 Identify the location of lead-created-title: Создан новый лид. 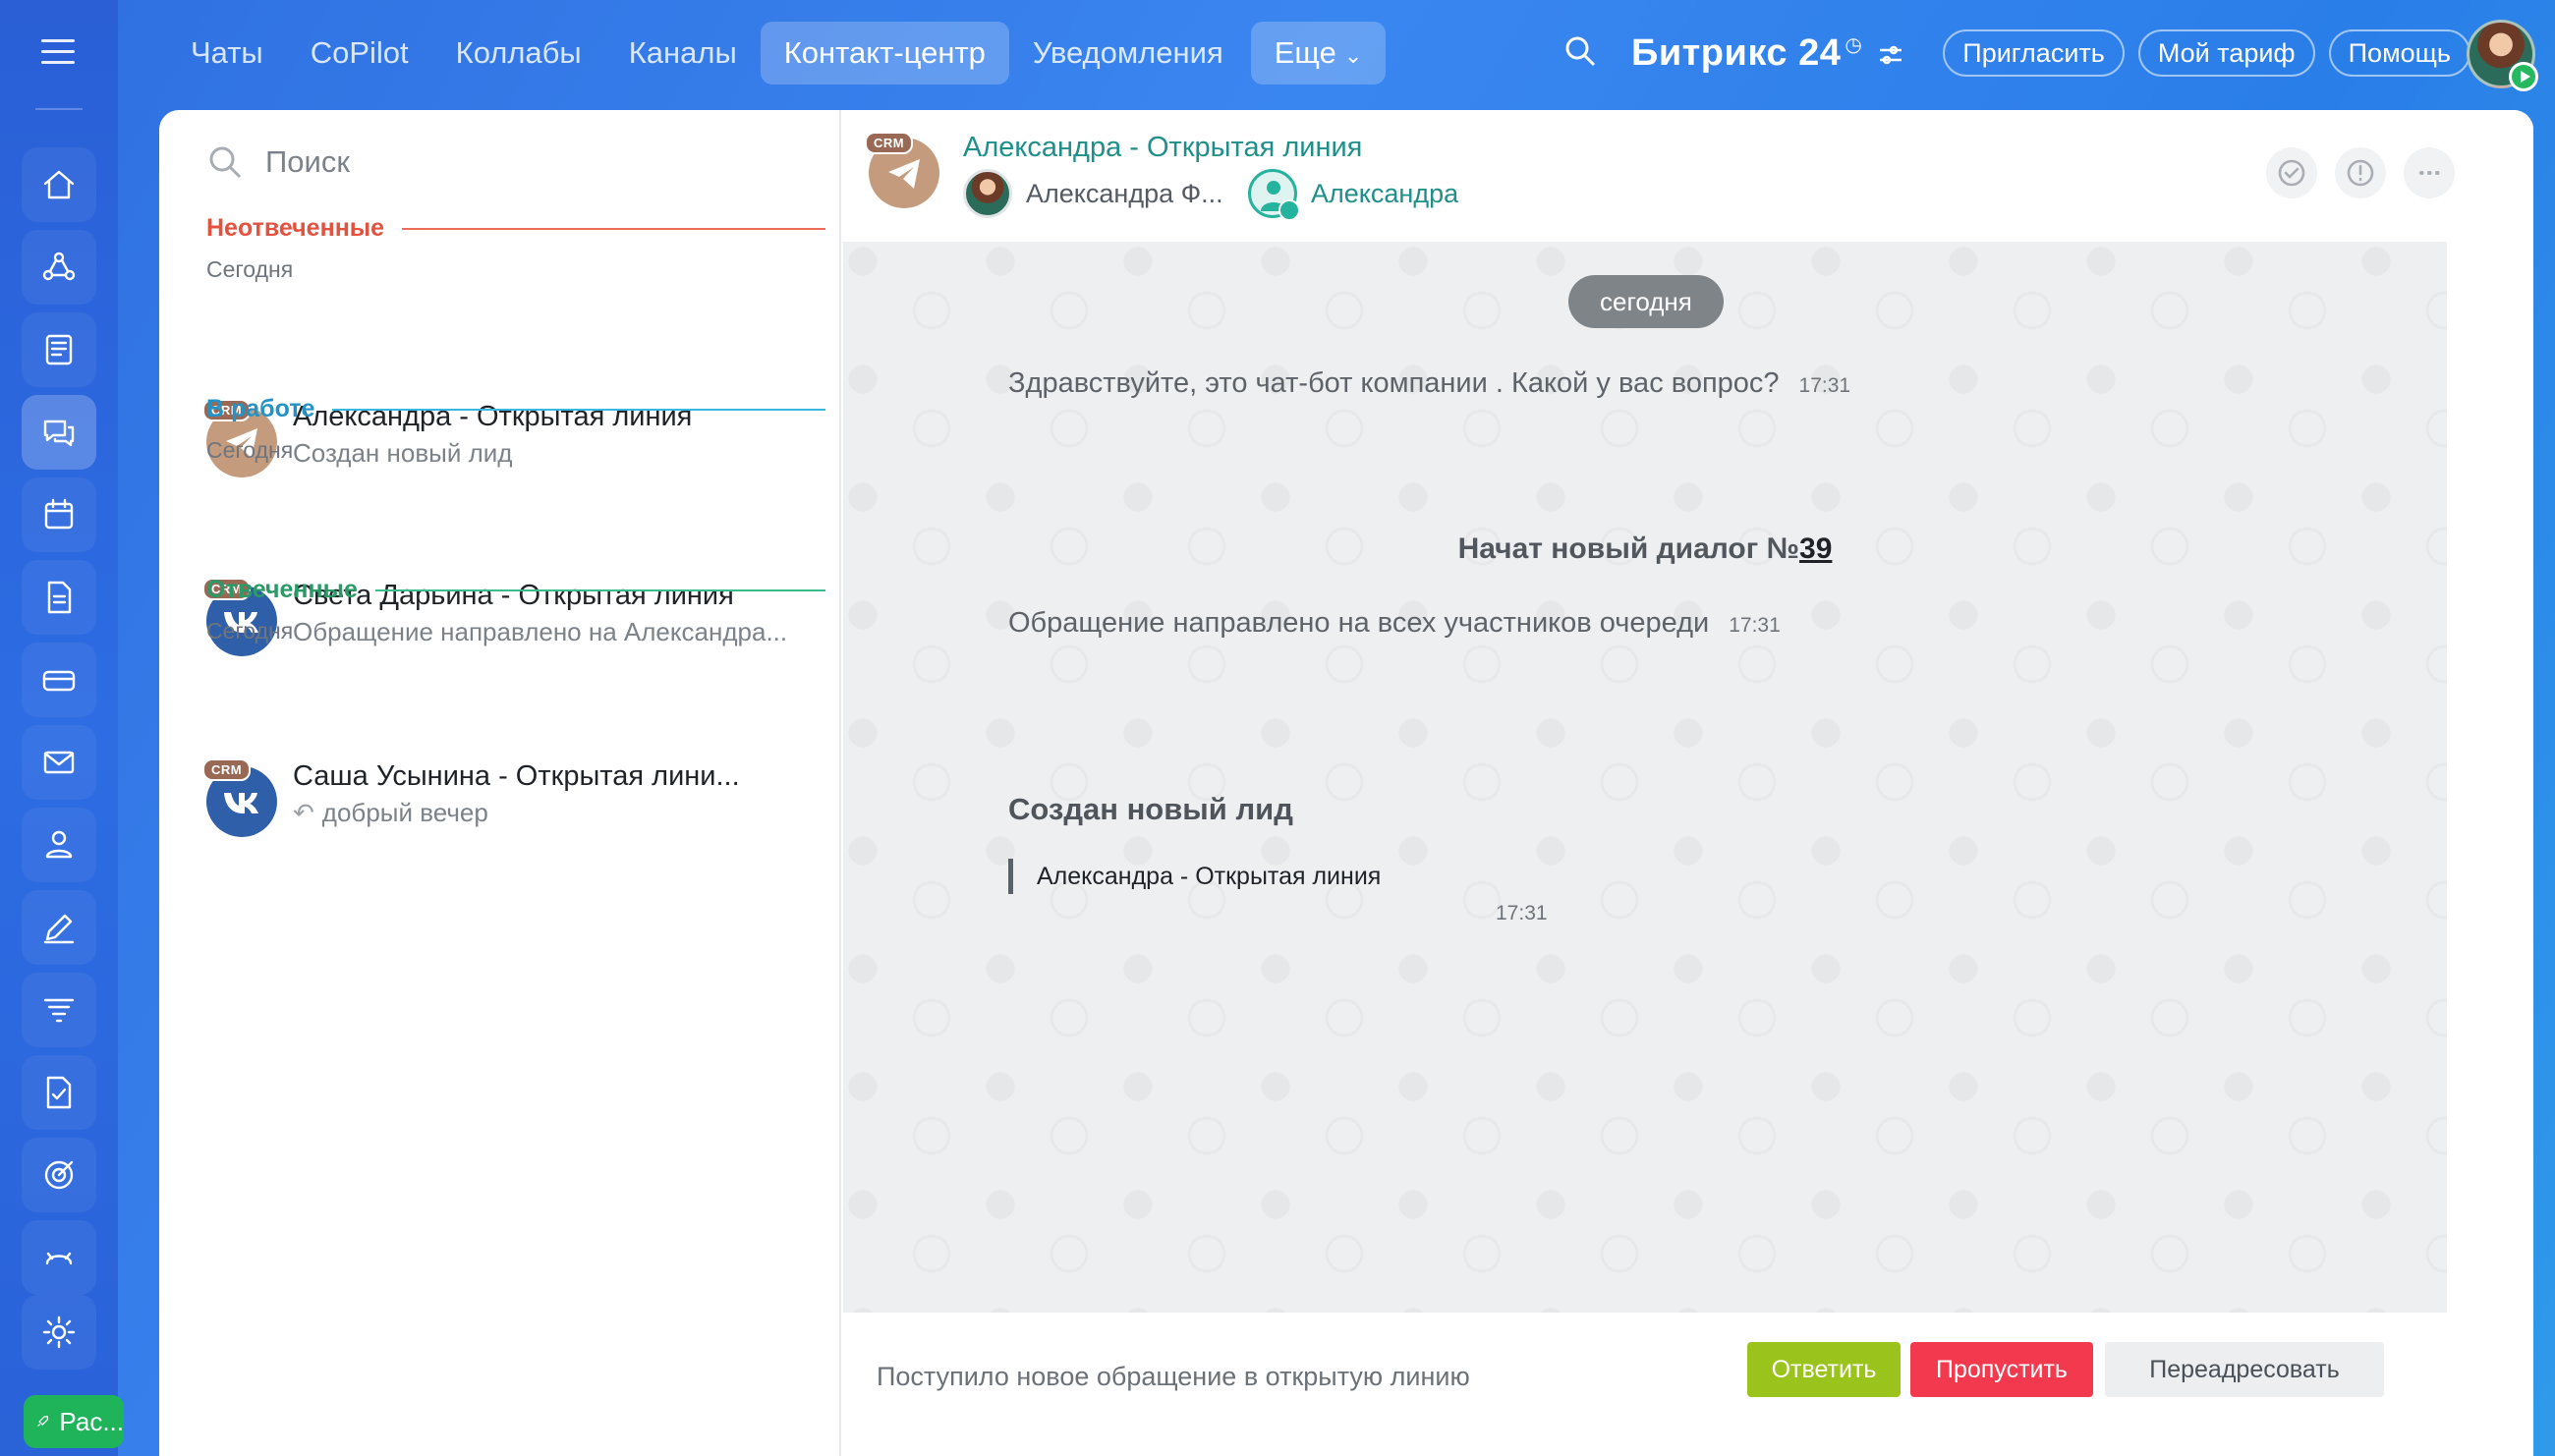
(1150, 809).